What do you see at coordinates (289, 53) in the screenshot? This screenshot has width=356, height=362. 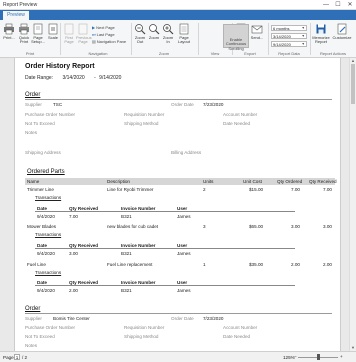 I see `group-report-data-label: Report Data` at bounding box center [289, 53].